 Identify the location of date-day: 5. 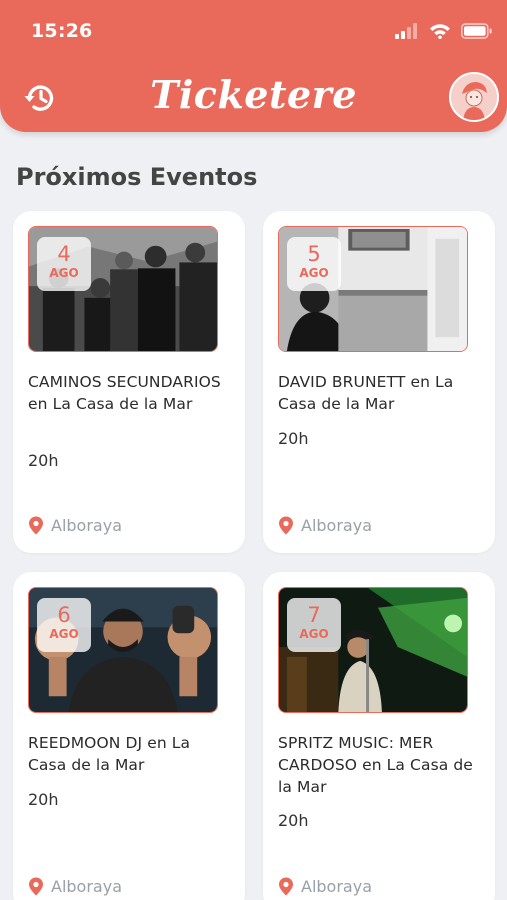
(314, 254).